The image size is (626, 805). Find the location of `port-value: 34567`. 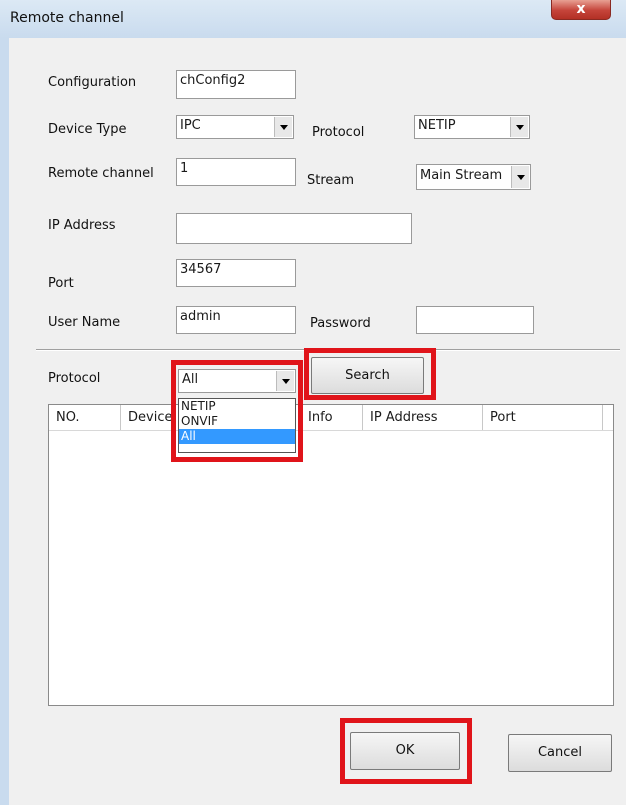

port-value: 34567 is located at coordinates (201, 269).